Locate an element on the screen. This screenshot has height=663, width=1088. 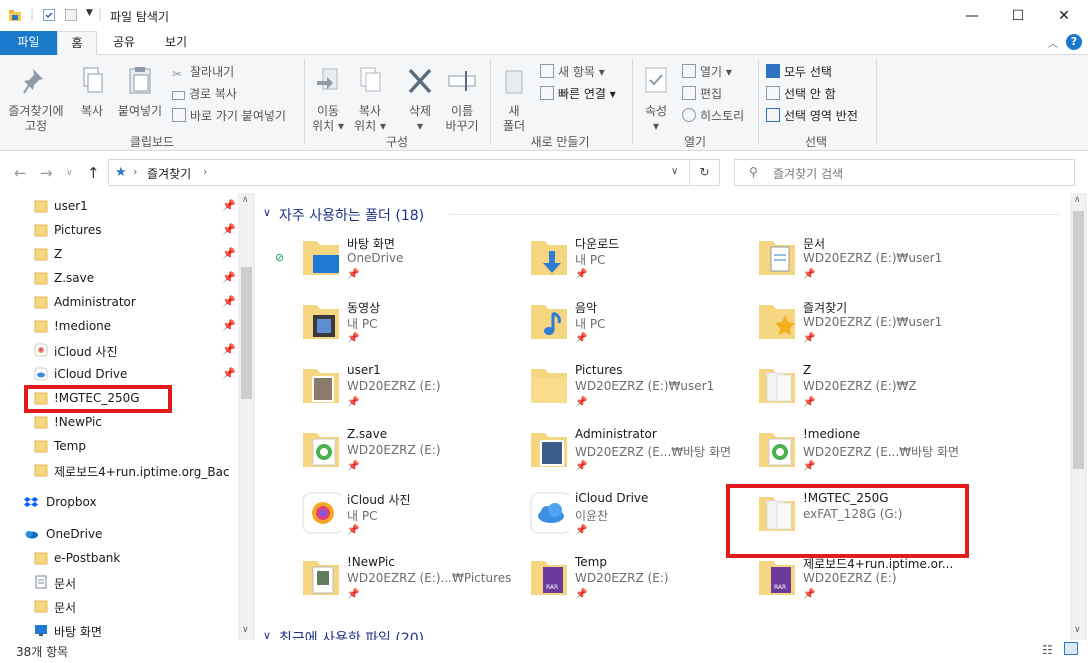
history-button: 히스토리 is located at coordinates (713, 115).